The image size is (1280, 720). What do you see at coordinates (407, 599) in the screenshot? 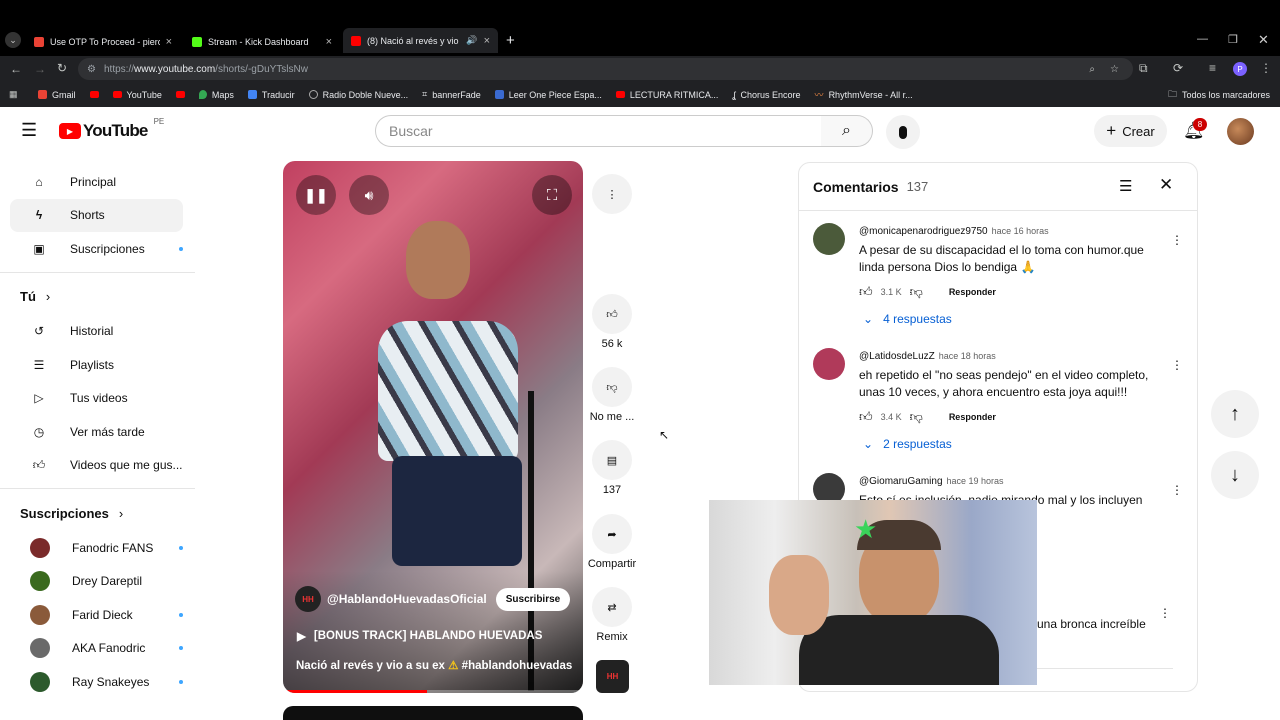
I see `channel-name: @HablandoHuevadasOficial` at bounding box center [407, 599].